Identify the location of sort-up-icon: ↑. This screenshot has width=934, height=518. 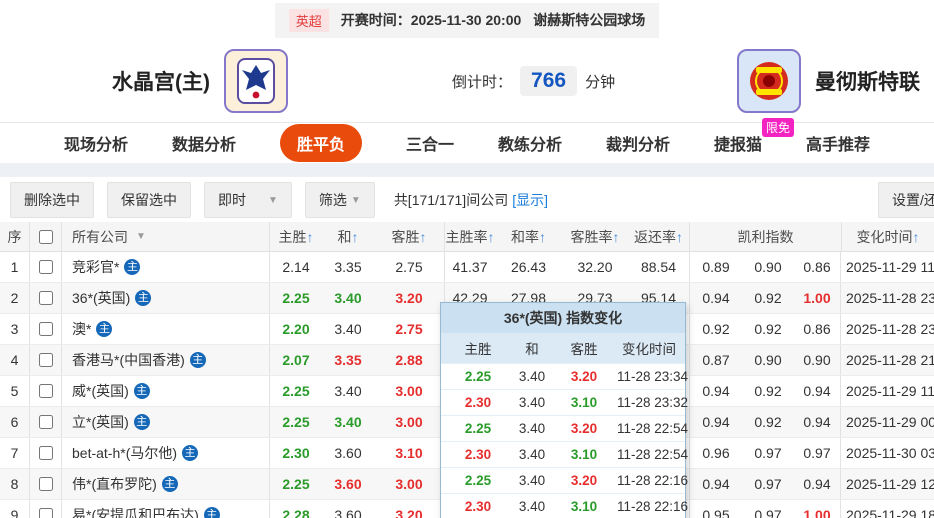
(616, 236).